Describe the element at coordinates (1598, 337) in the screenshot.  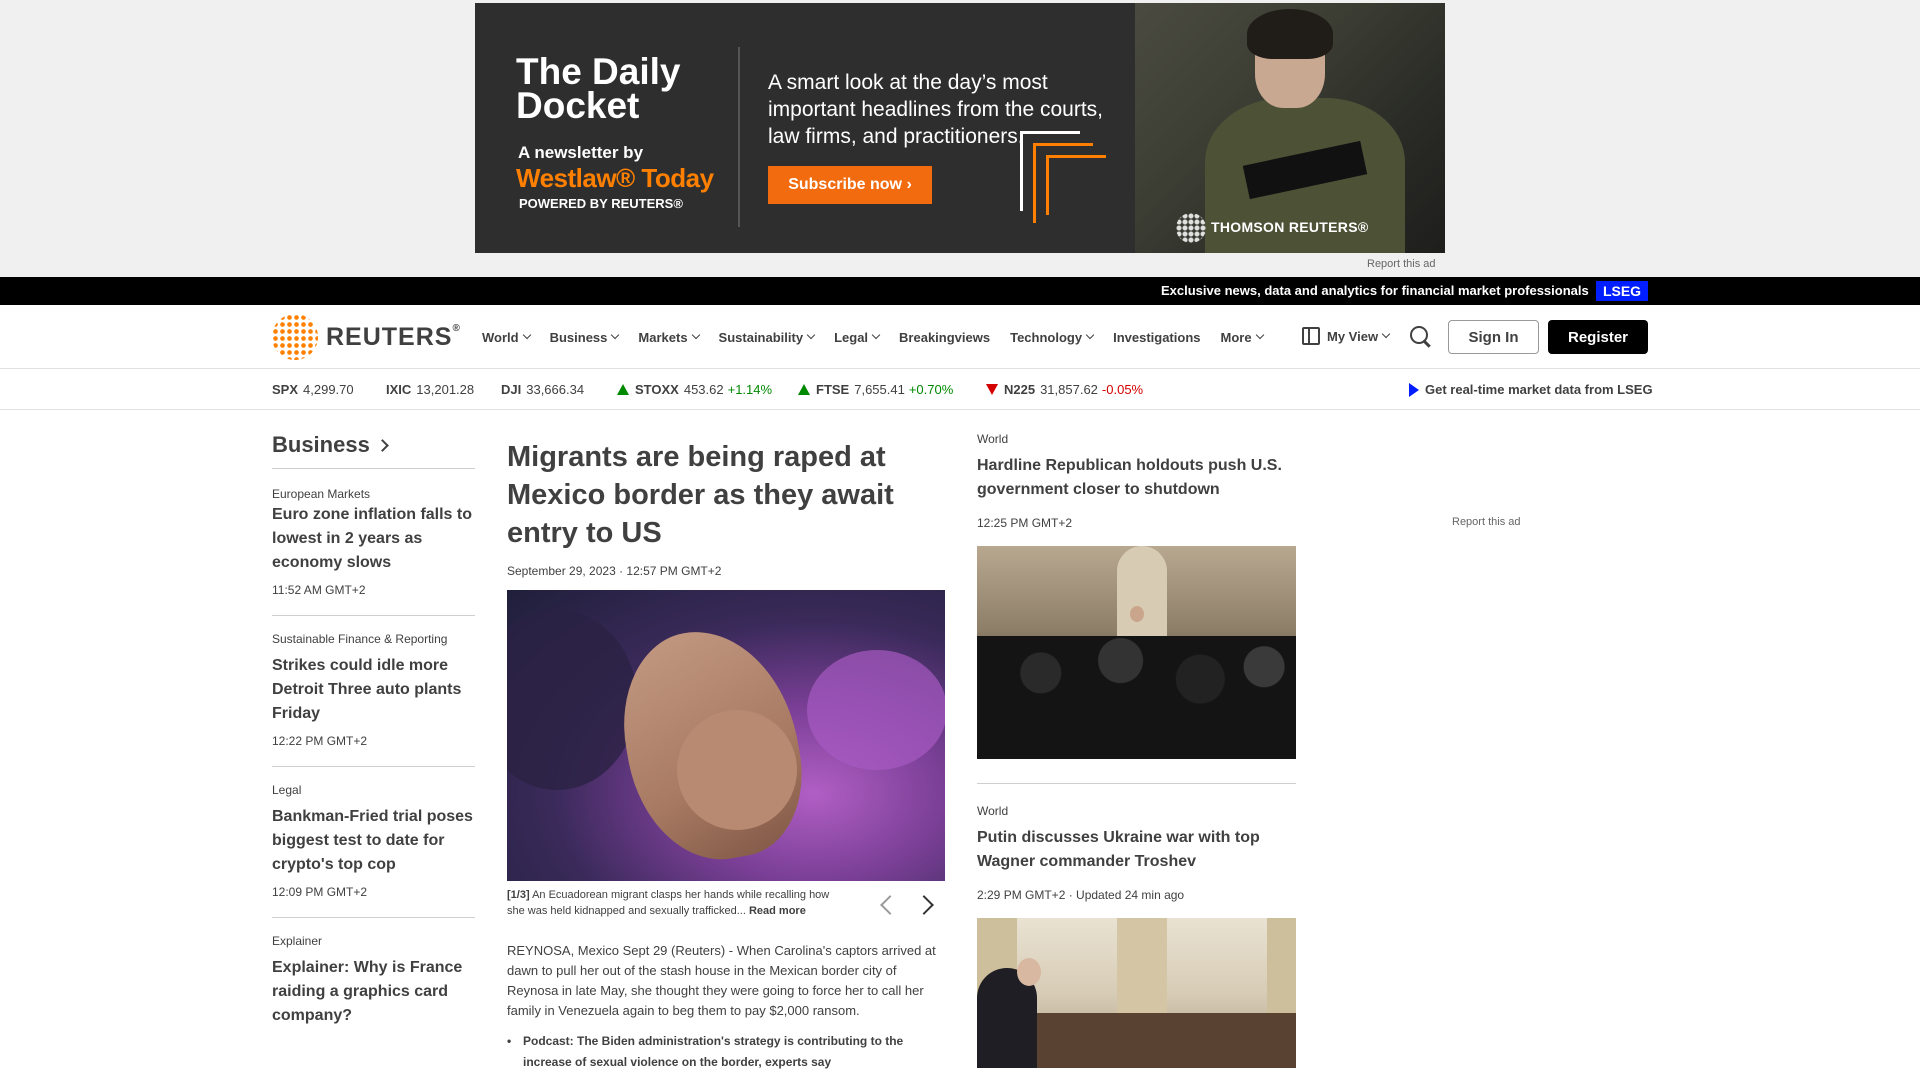
I see `register-button: Register` at that location.